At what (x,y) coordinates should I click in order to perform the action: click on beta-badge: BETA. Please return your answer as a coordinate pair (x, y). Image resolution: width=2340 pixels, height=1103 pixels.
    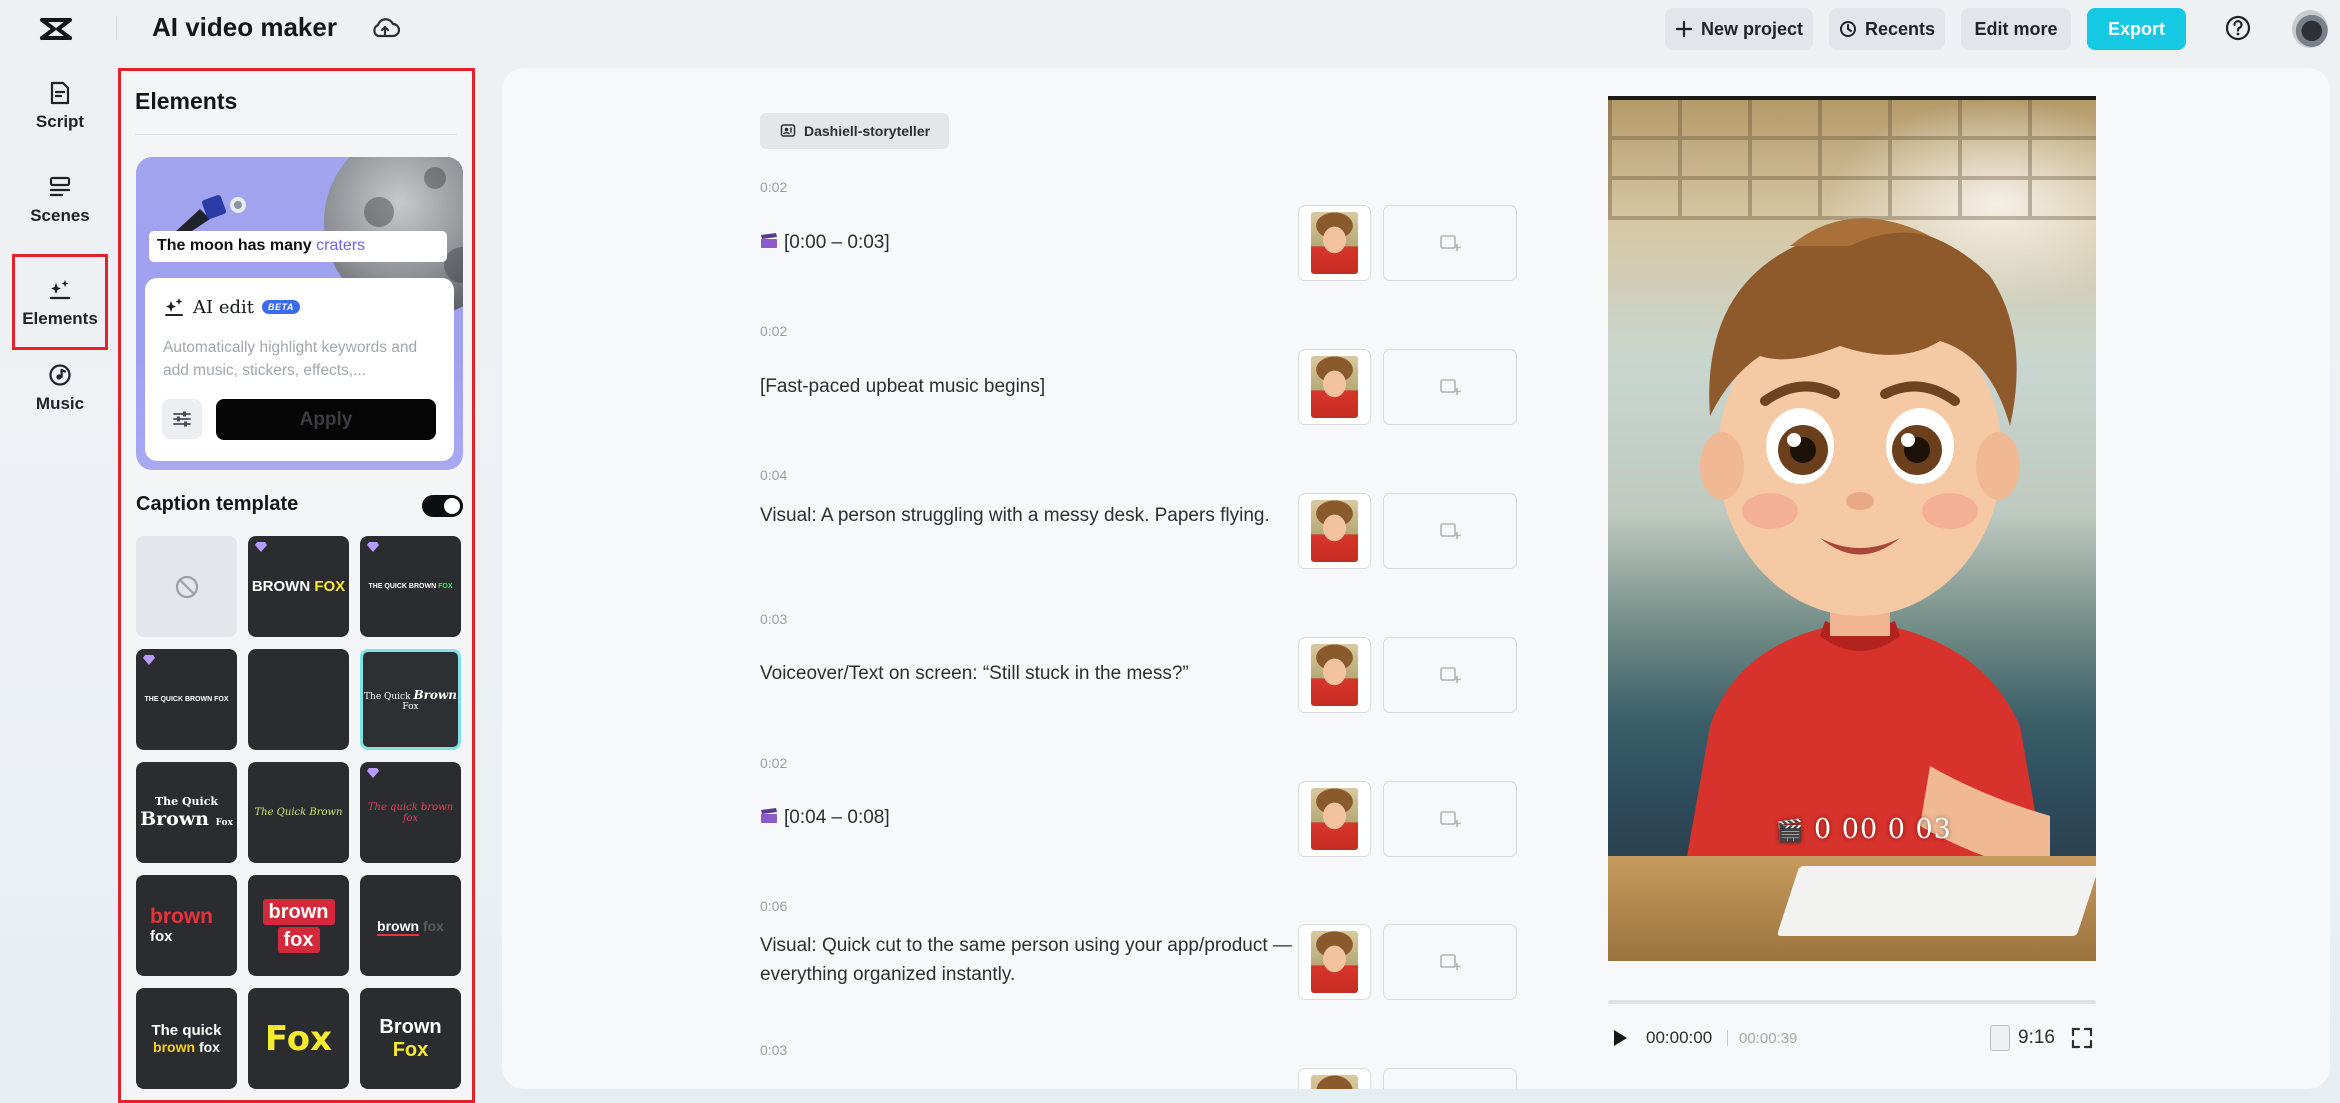
    Looking at the image, I should click on (281, 307).